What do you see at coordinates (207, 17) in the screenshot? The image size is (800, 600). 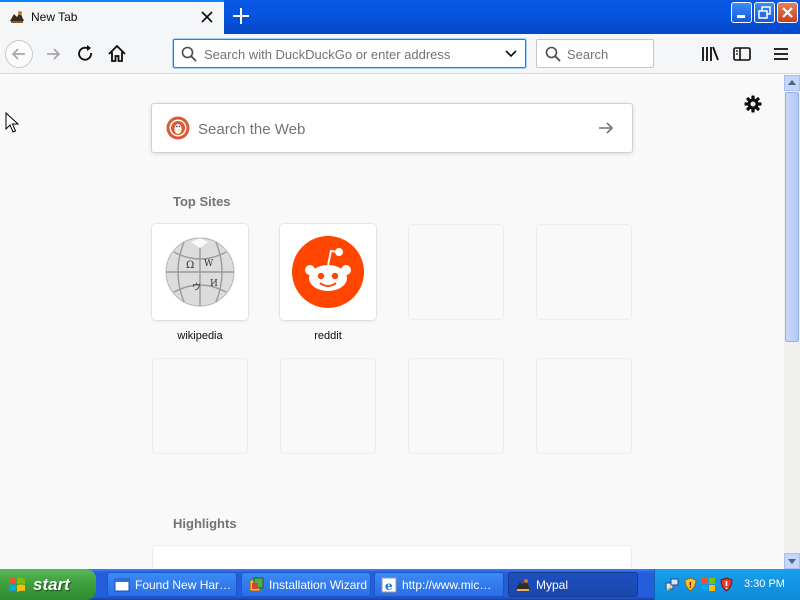 I see `close-tab-icon` at bounding box center [207, 17].